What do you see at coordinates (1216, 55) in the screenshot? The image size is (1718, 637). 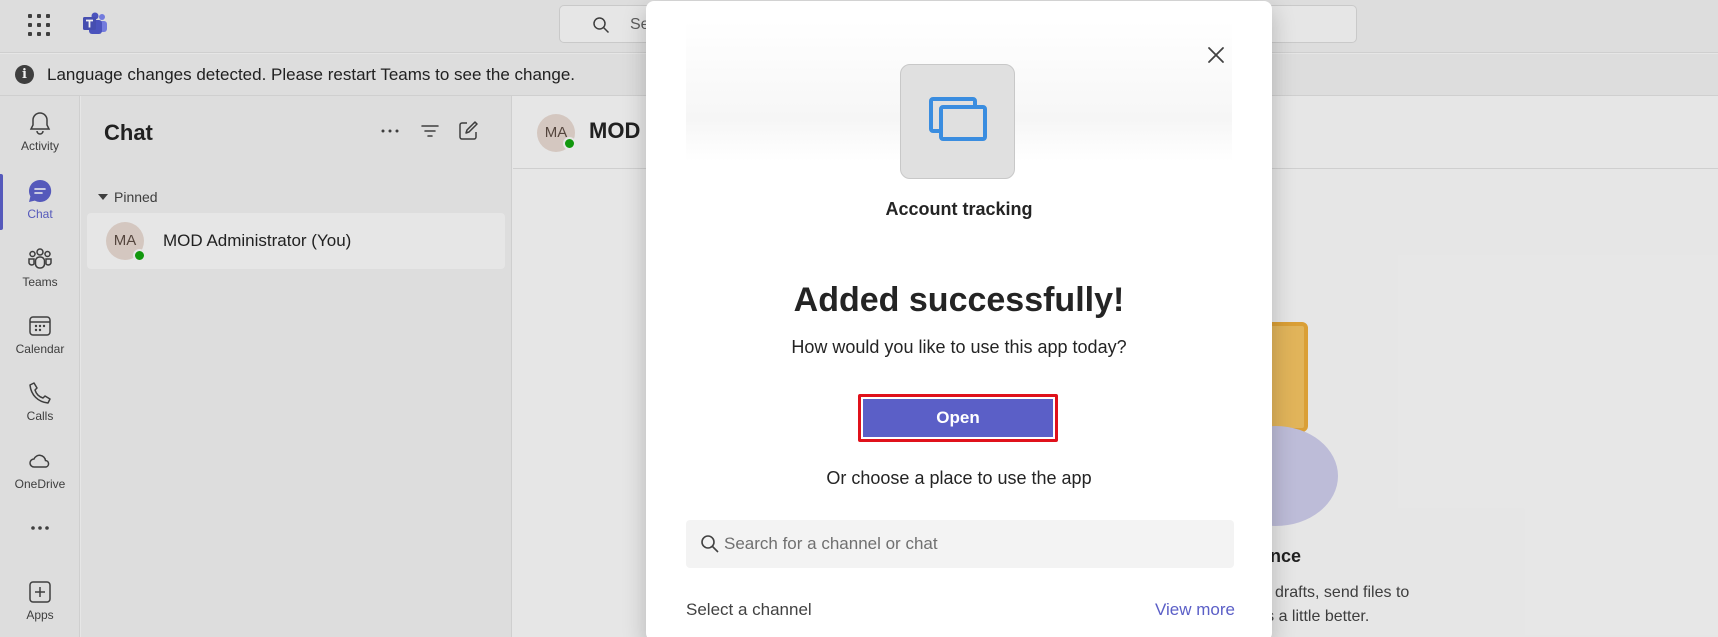 I see `close-icon` at bounding box center [1216, 55].